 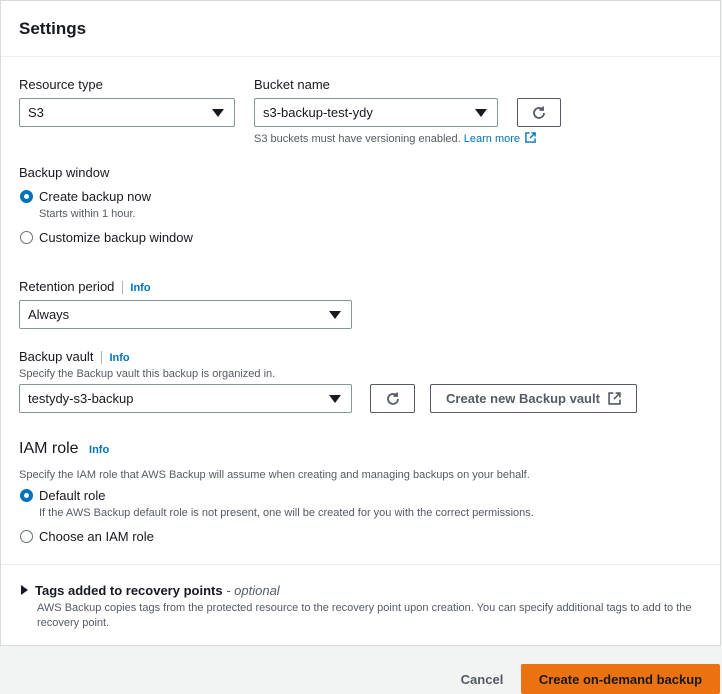 What do you see at coordinates (64, 172) in the screenshot?
I see `backup-window-label: Backup window` at bounding box center [64, 172].